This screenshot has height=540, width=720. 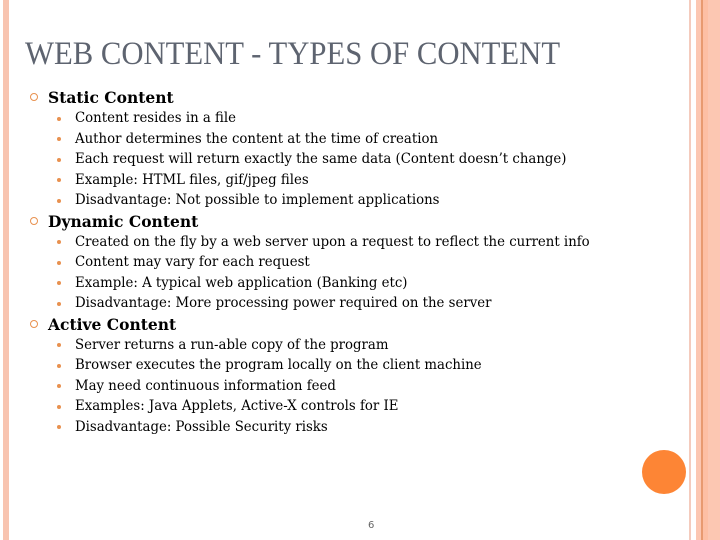 What do you see at coordinates (192, 179) in the screenshot?
I see `list-item-text: Example: HTML files, gif/jpeg files` at bounding box center [192, 179].